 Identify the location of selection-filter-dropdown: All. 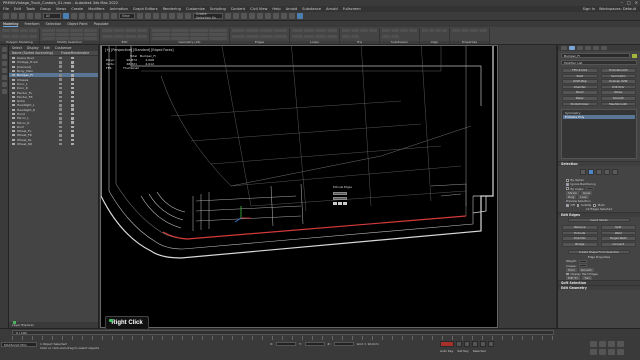
(52, 16).